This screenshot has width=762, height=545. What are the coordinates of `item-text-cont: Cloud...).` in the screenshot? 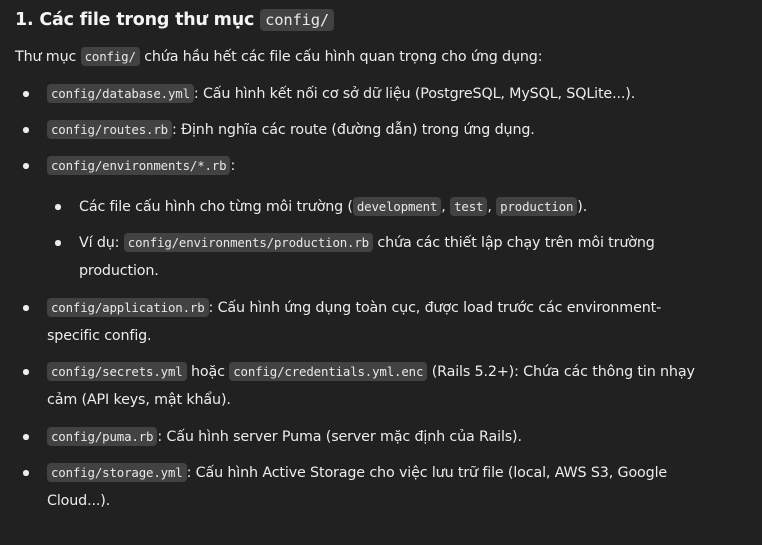 It's located at (79, 501).